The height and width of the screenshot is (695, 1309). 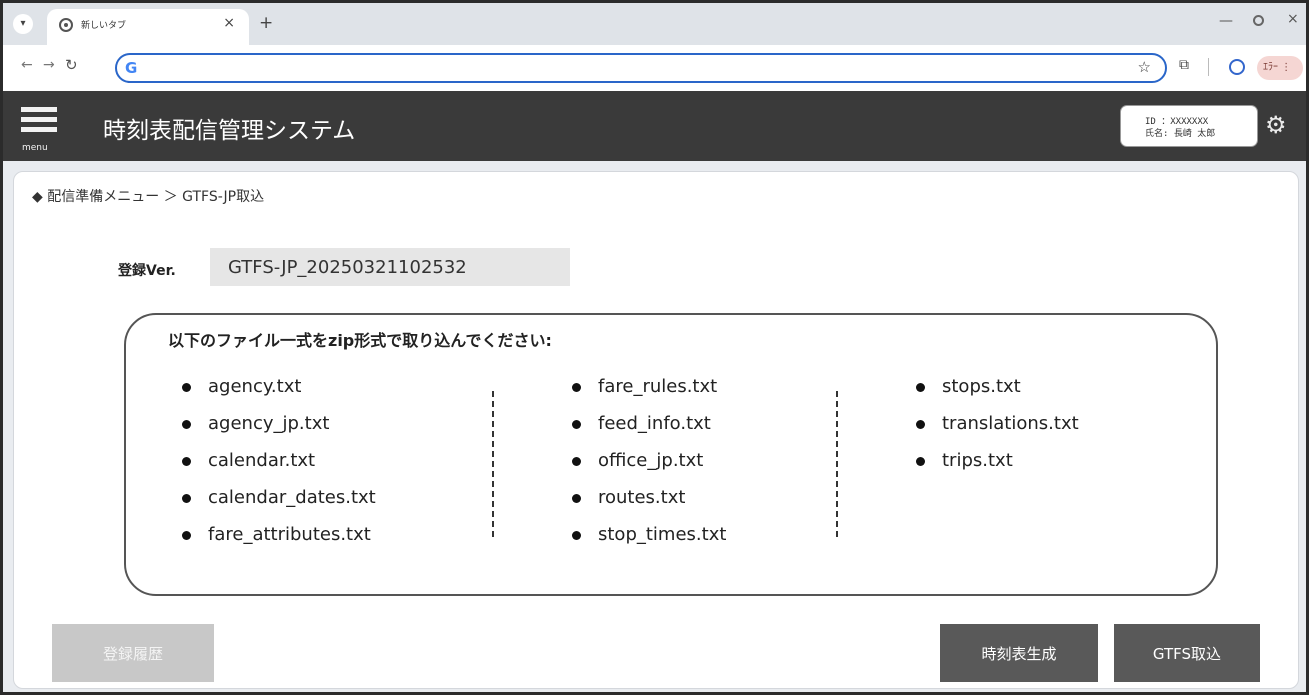 I want to click on list-item: translations.txt, so click(x=997, y=430).